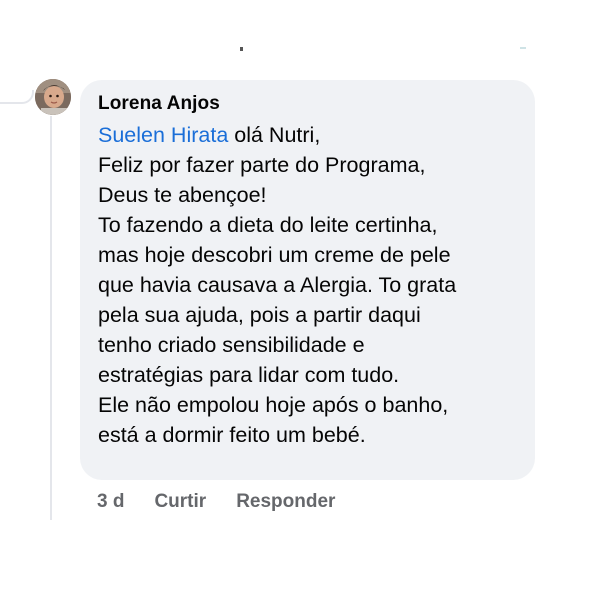 Image resolution: width=600 pixels, height=600 pixels. Describe the element at coordinates (249, 375) in the screenshot. I see `comment-line: estratégias para lidar com tudo.` at that location.